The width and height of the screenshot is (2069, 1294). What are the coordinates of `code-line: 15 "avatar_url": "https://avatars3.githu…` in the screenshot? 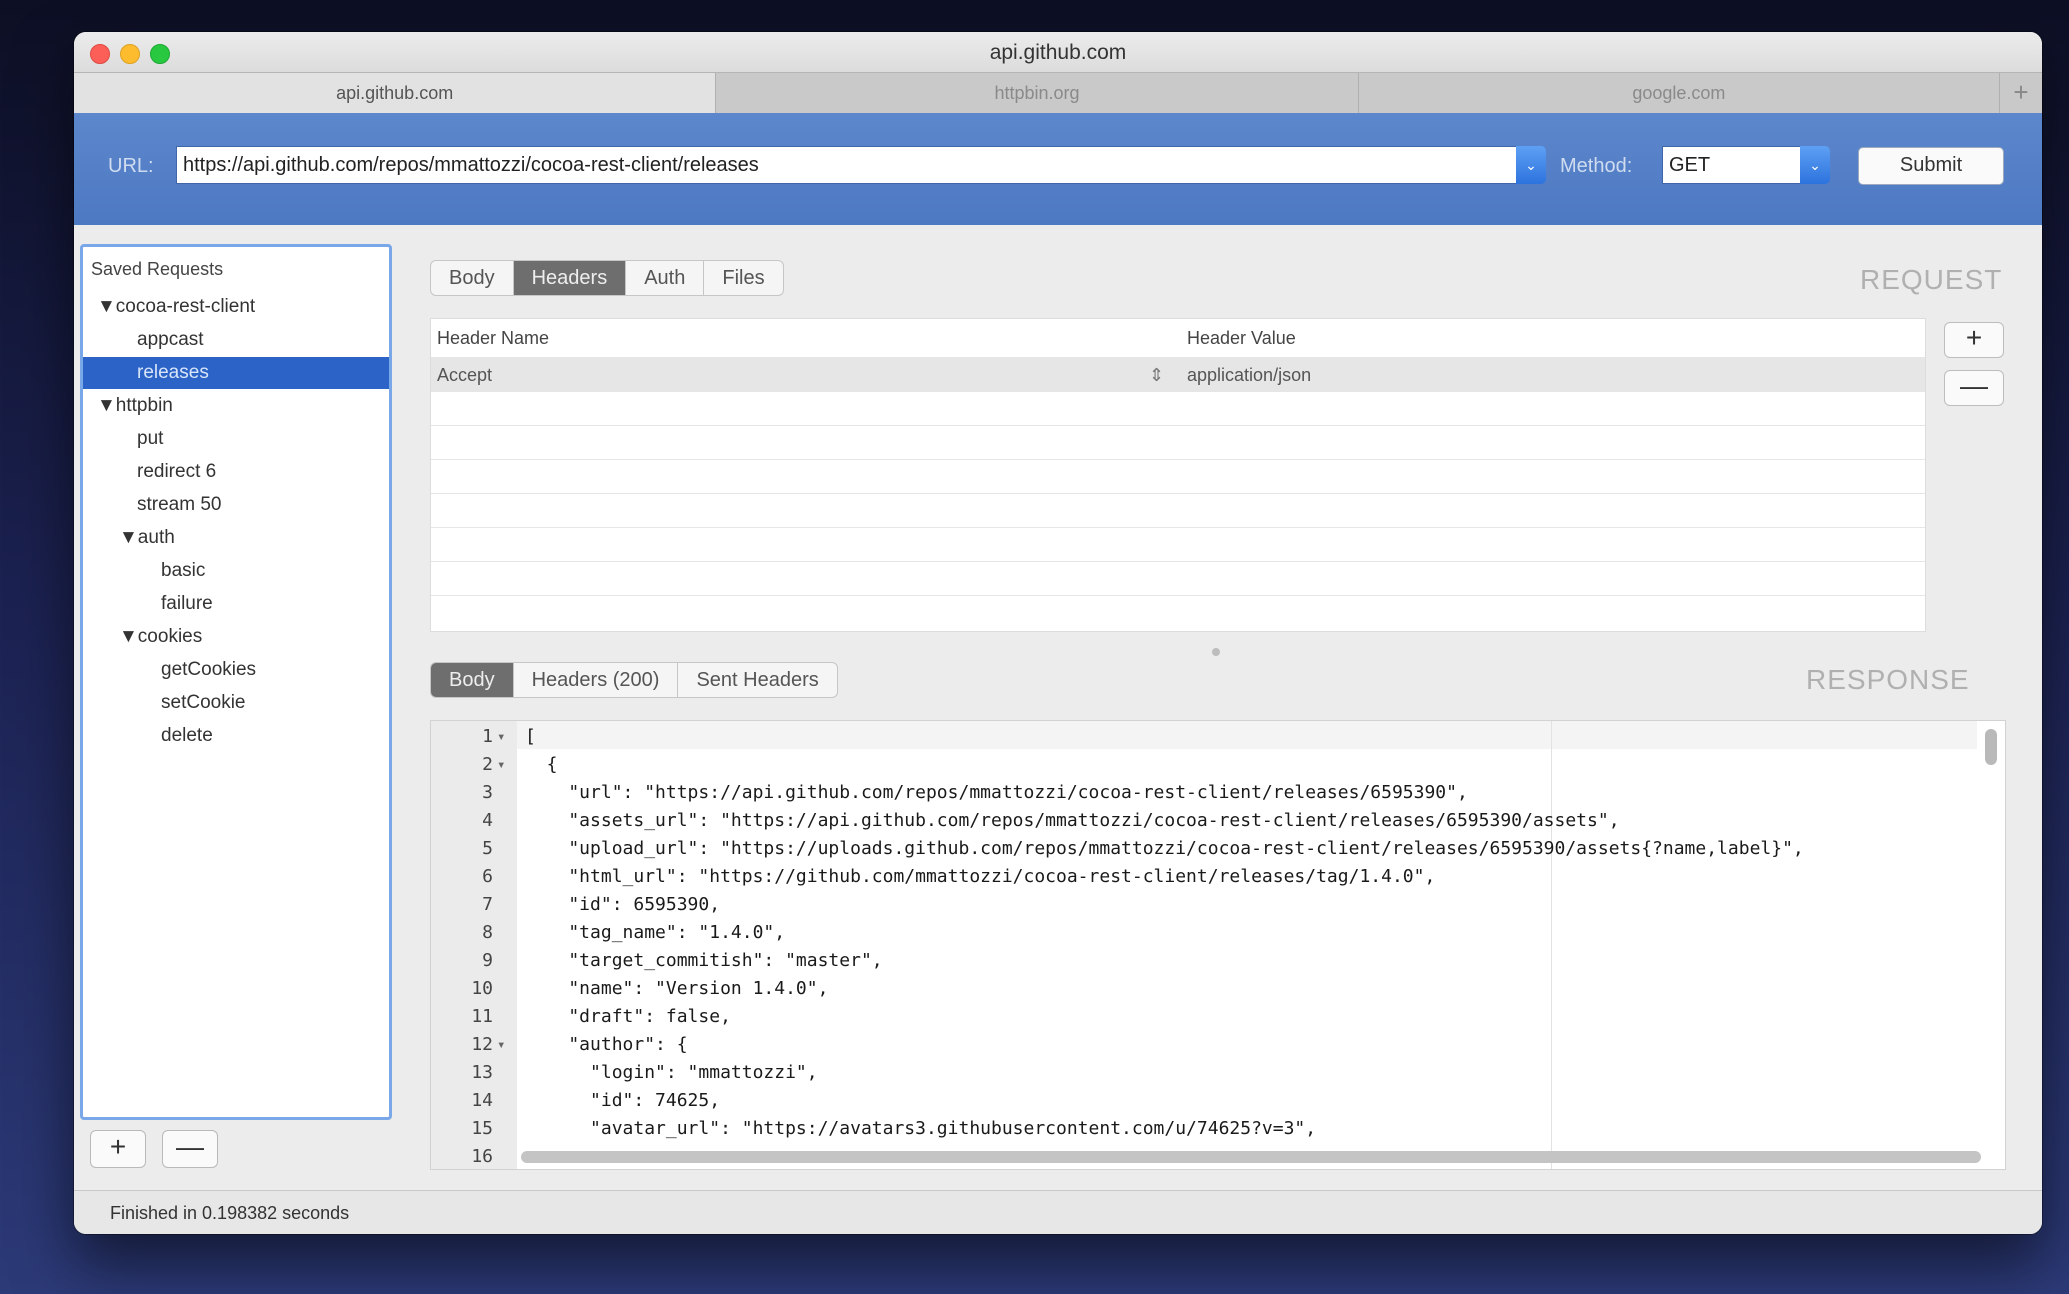 It's located at (1218, 1129).